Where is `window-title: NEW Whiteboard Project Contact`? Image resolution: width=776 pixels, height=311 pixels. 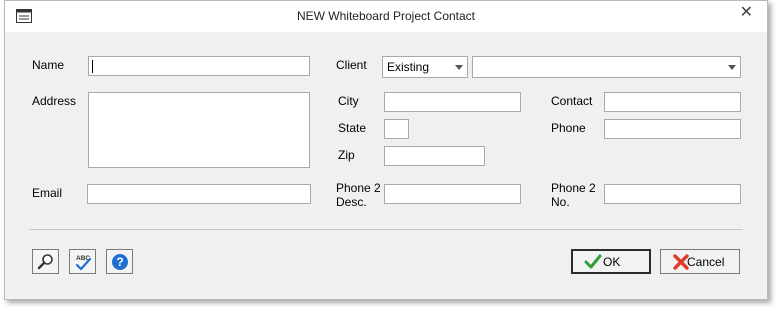
window-title: NEW Whiteboard Project Contact is located at coordinates (386, 16).